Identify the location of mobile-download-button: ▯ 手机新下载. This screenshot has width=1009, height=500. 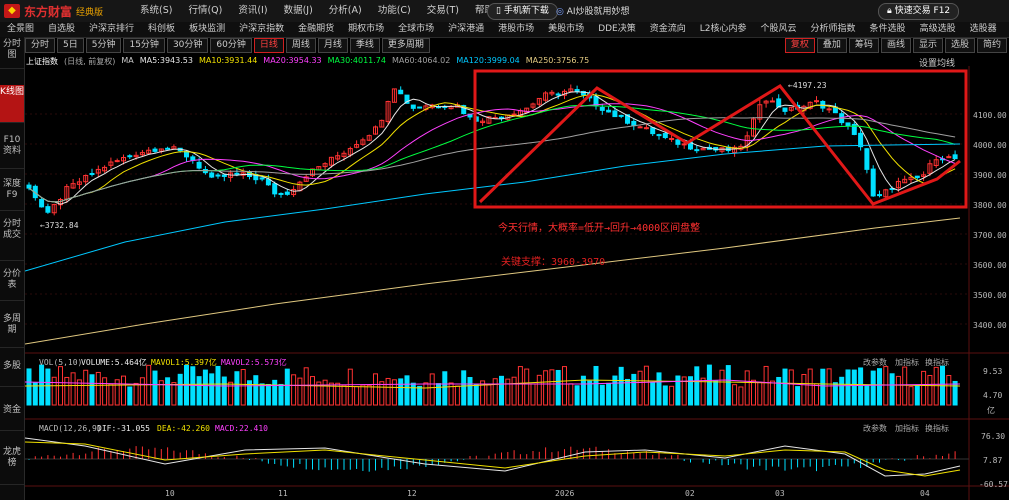
(522, 11).